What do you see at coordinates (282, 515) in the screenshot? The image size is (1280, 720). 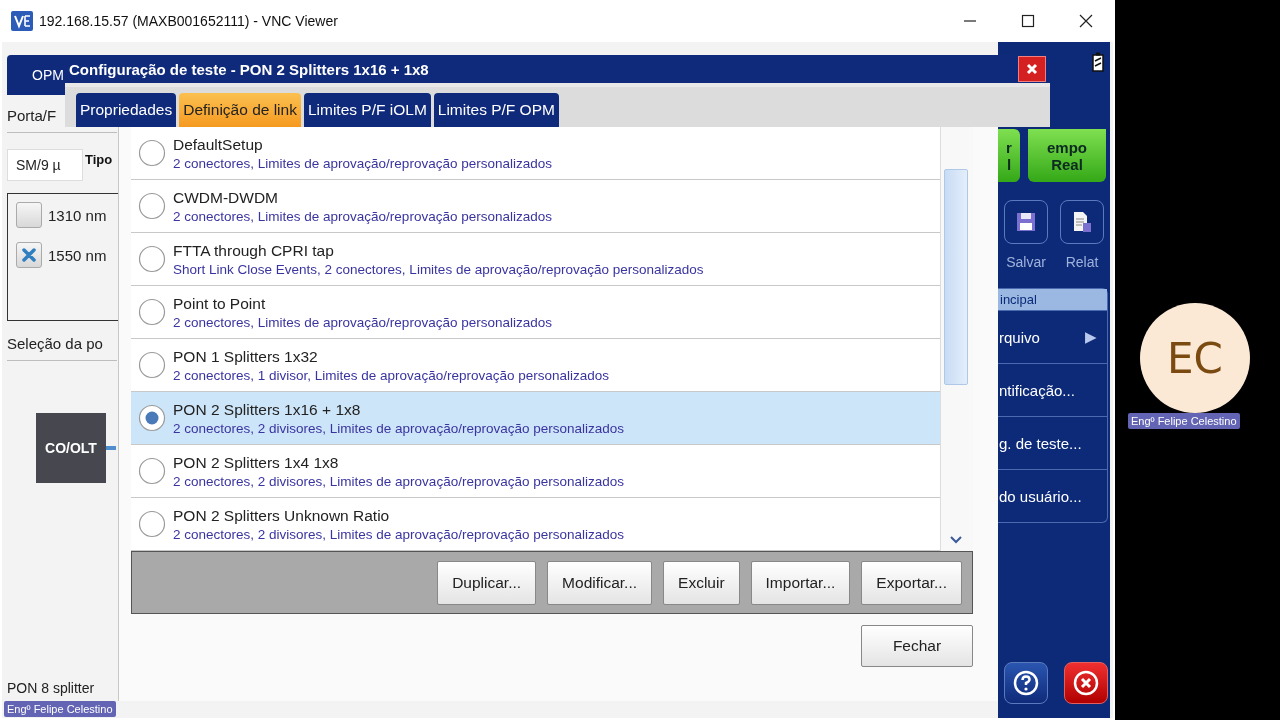 I see `setup-name: PON 2 Splitters Unknown Ratio` at bounding box center [282, 515].